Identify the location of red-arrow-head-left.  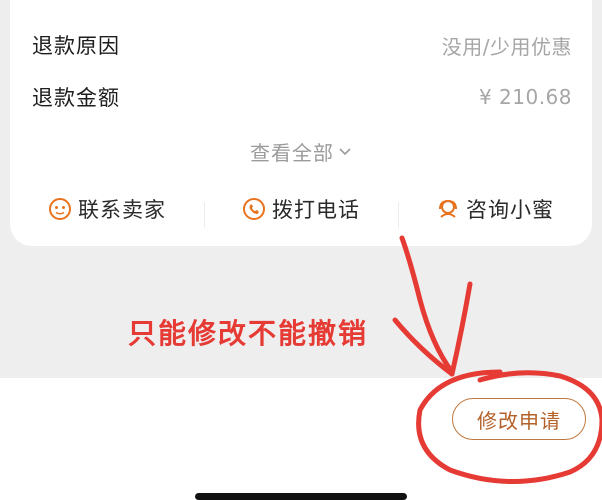
(423, 347).